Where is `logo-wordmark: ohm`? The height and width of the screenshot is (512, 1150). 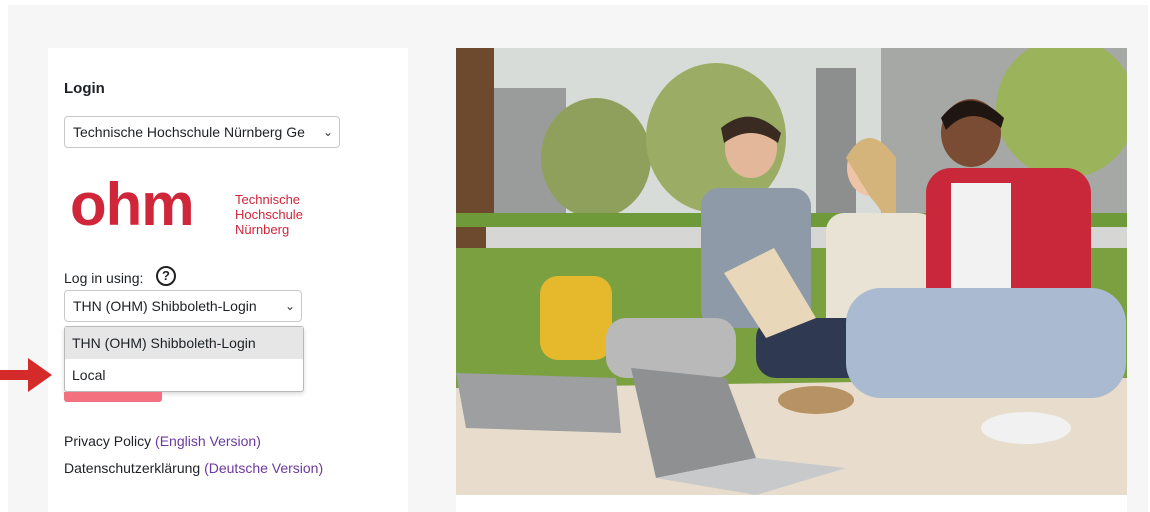
logo-wordmark: ohm is located at coordinates (132, 204).